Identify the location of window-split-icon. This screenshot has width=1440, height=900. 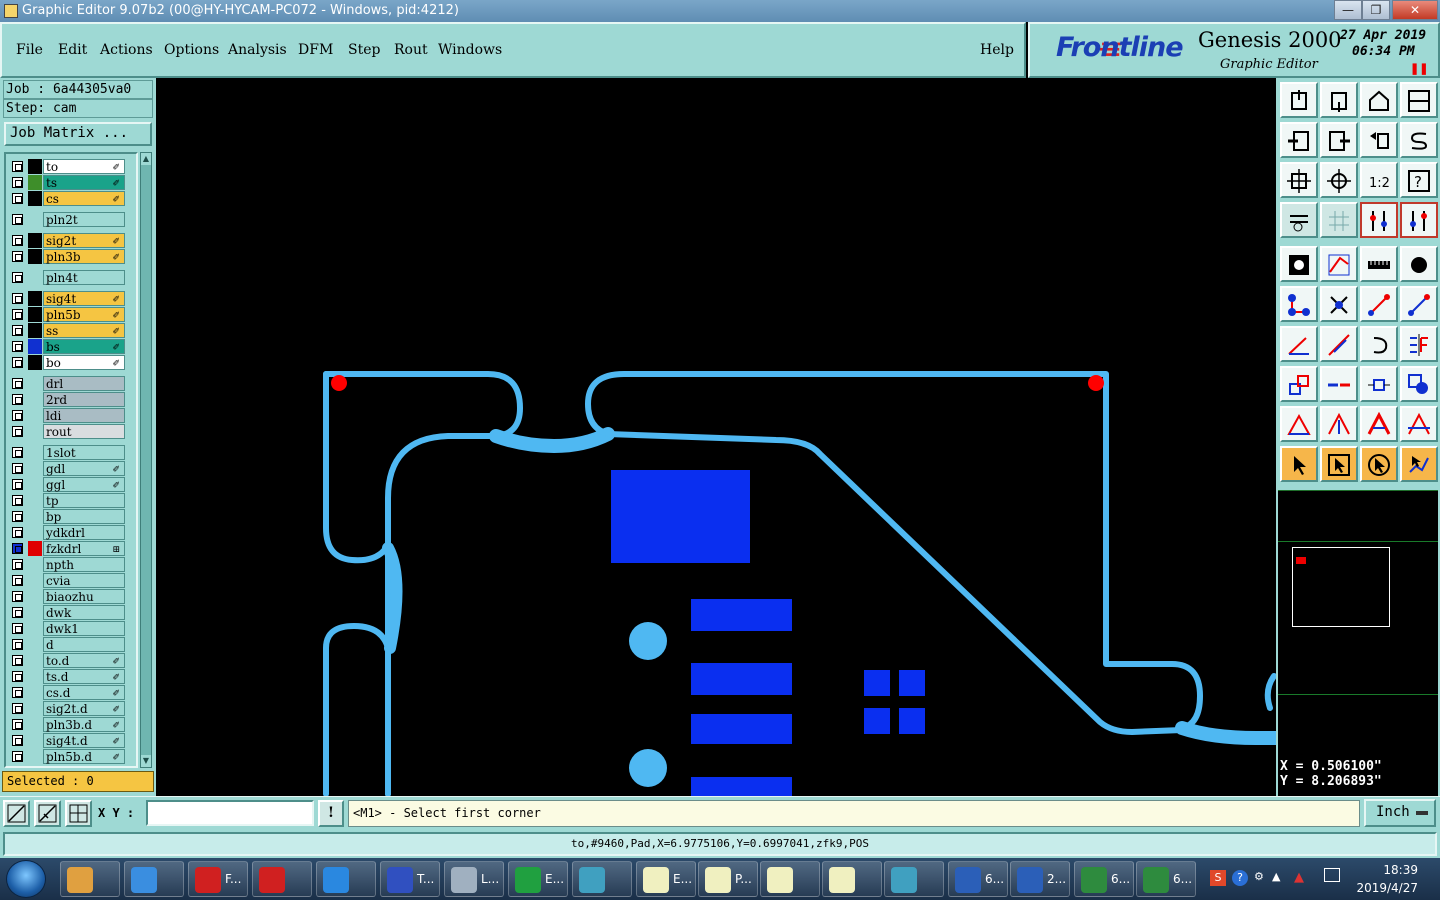
(1419, 100).